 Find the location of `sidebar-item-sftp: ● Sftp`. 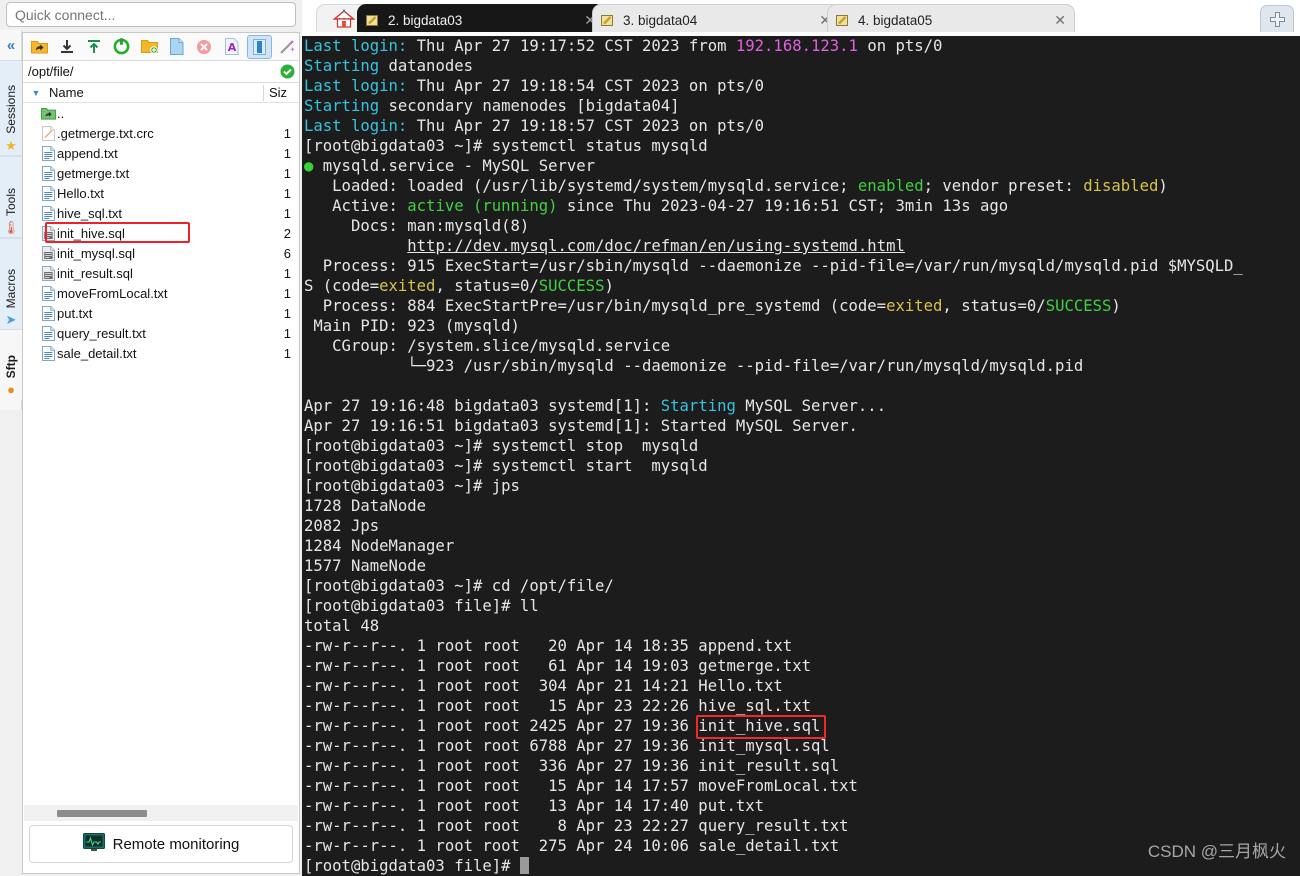

sidebar-item-sftp: ● Sftp is located at coordinates (11, 365).